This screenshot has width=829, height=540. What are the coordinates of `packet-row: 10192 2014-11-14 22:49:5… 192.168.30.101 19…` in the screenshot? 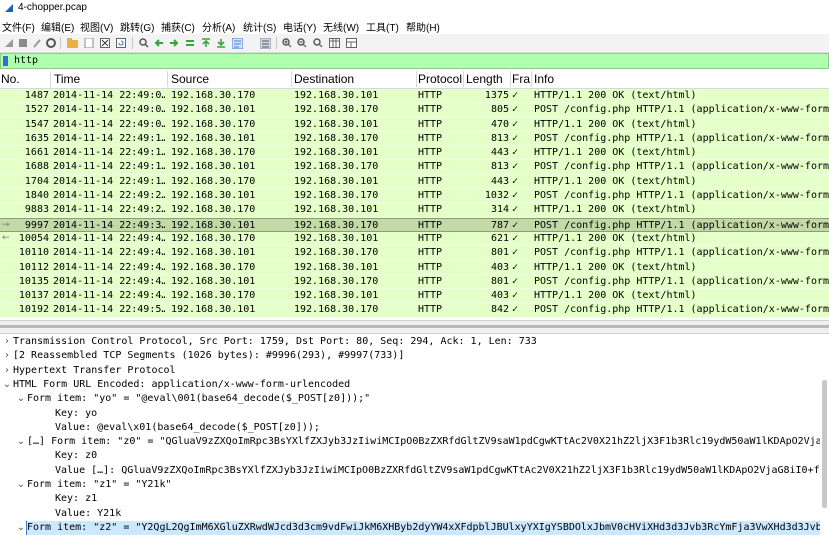 It's located at (414, 310).